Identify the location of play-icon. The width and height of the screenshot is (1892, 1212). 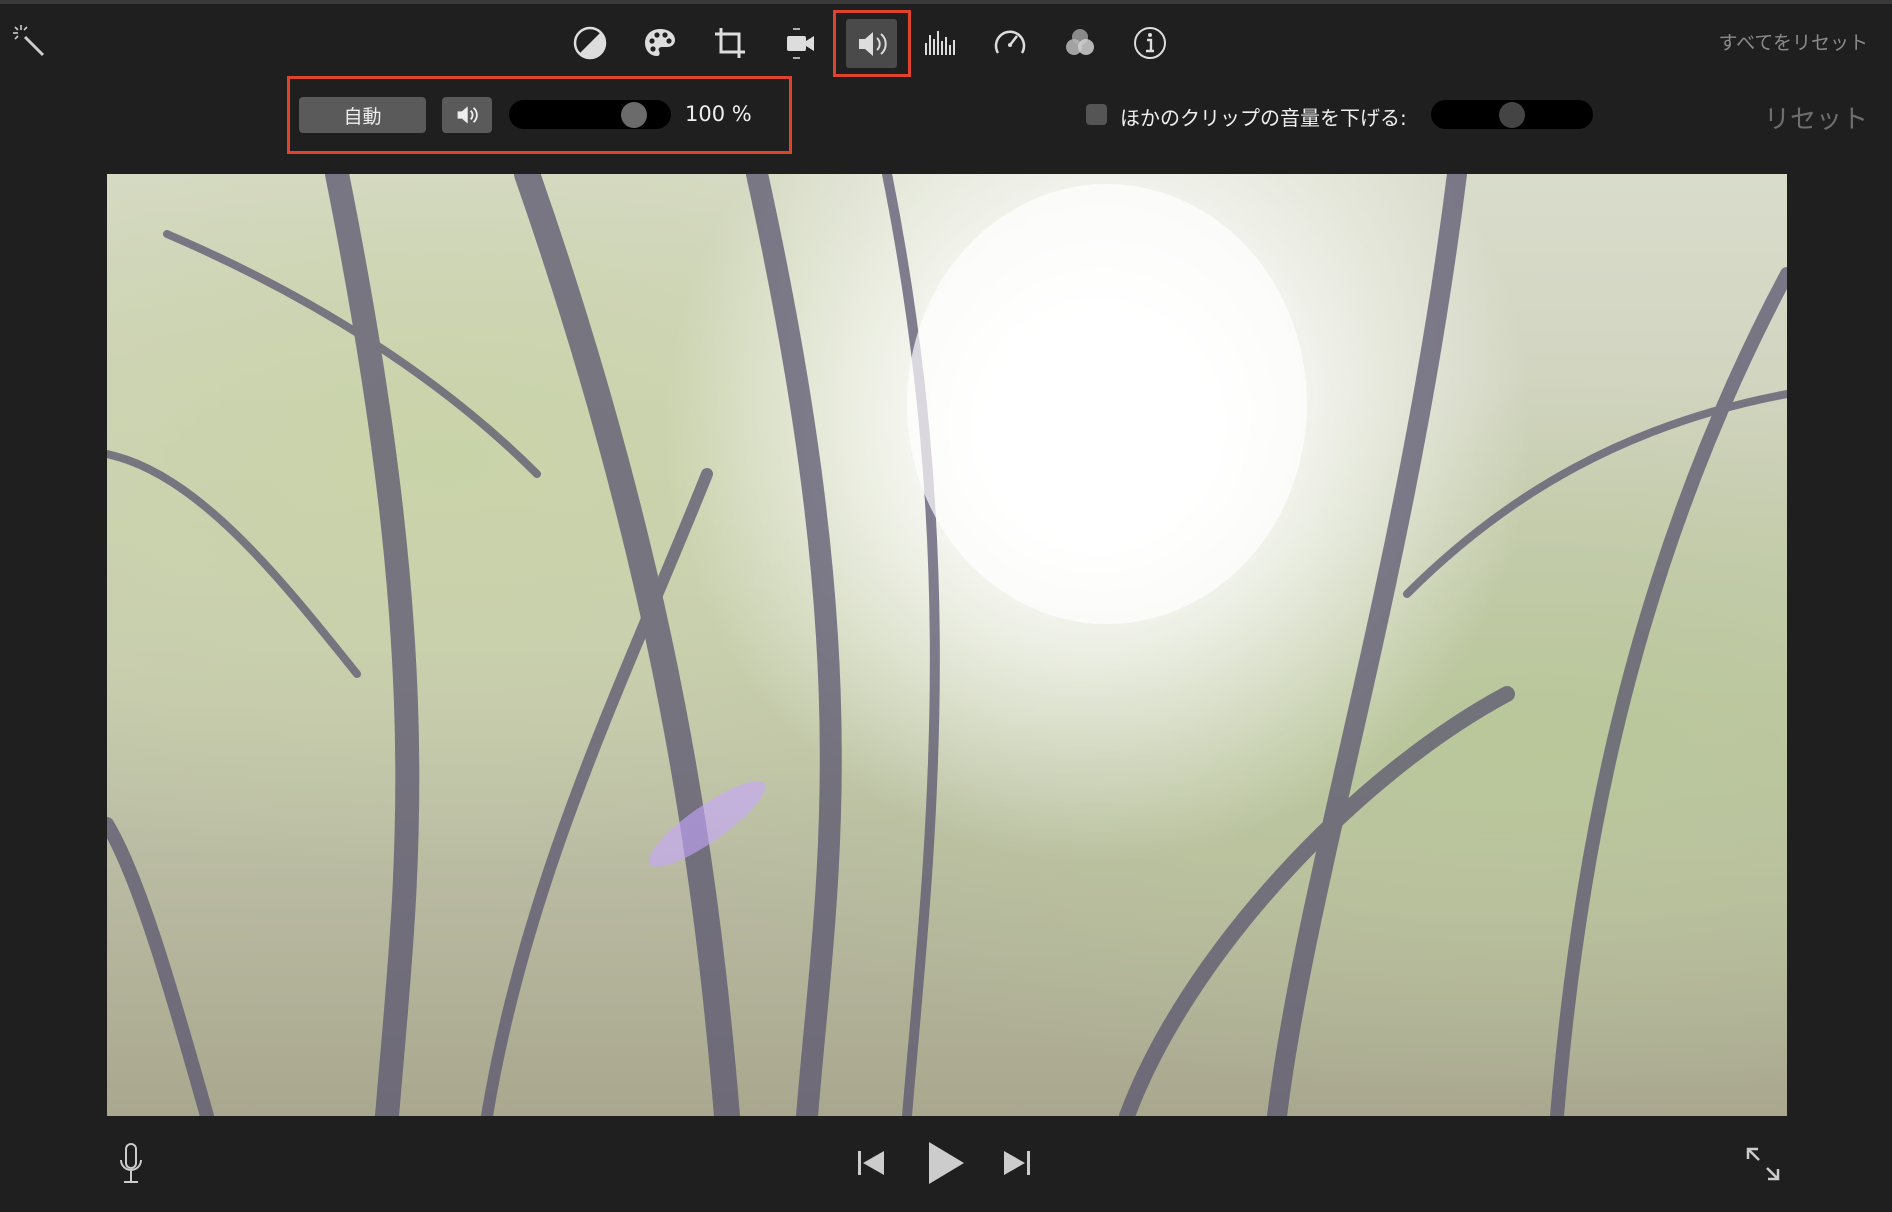
(946, 1163).